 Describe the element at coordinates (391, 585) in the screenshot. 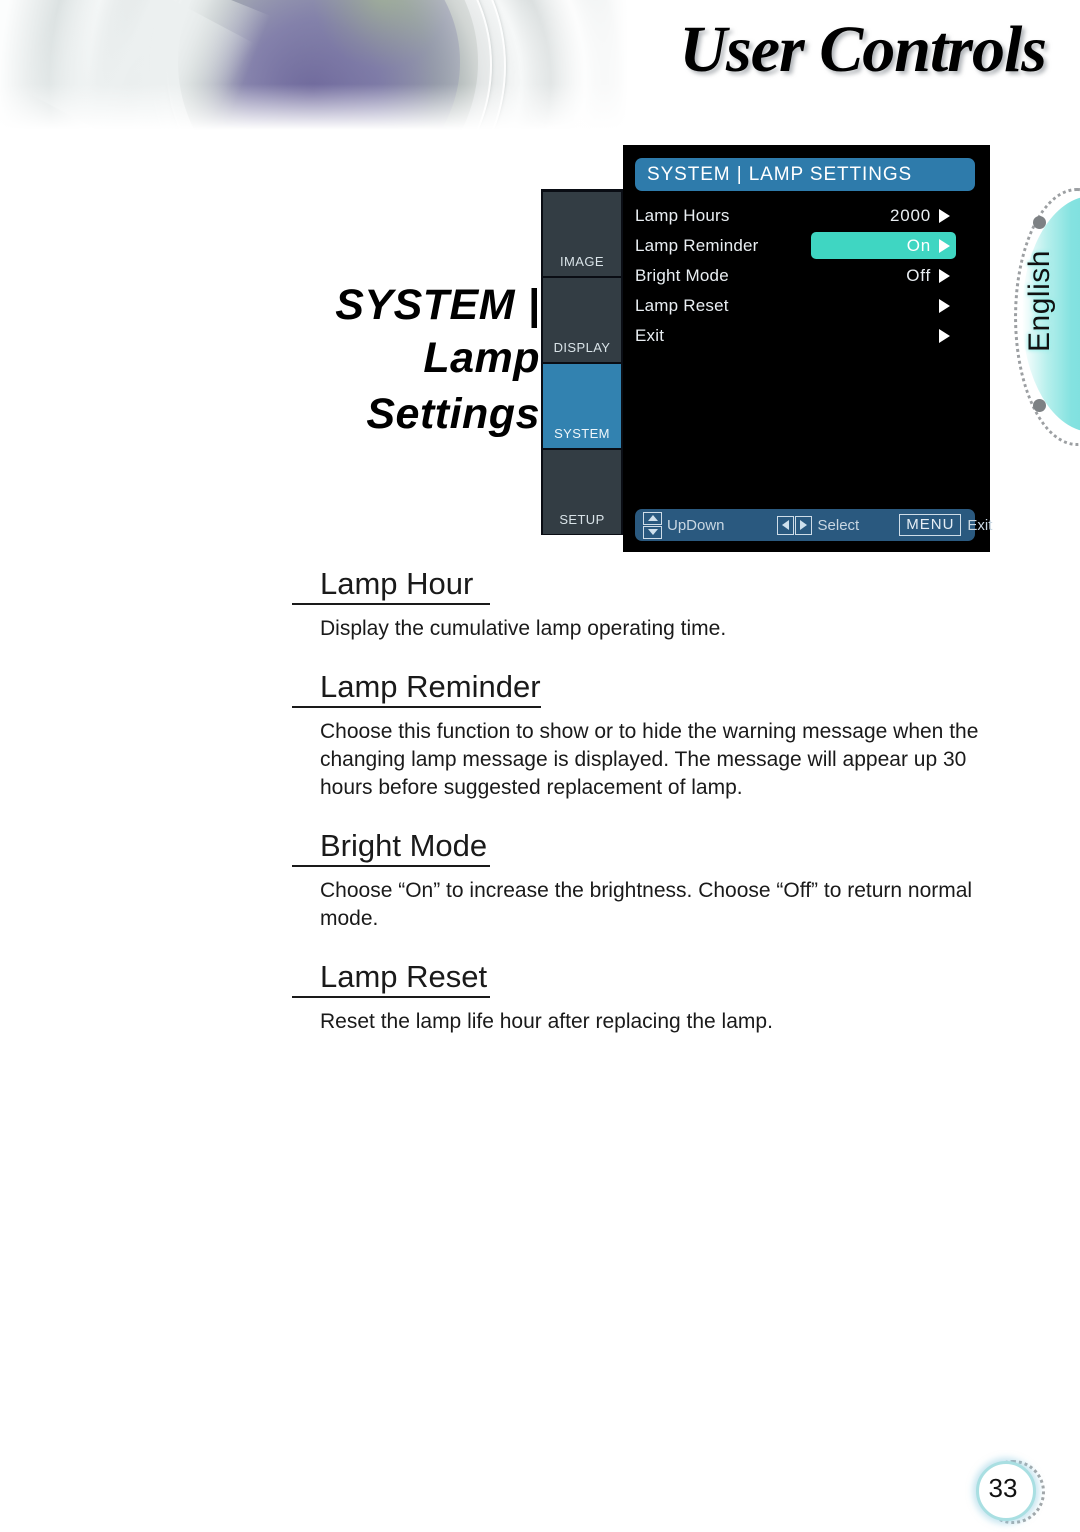

I see `section-heading: Lamp Hour` at that location.